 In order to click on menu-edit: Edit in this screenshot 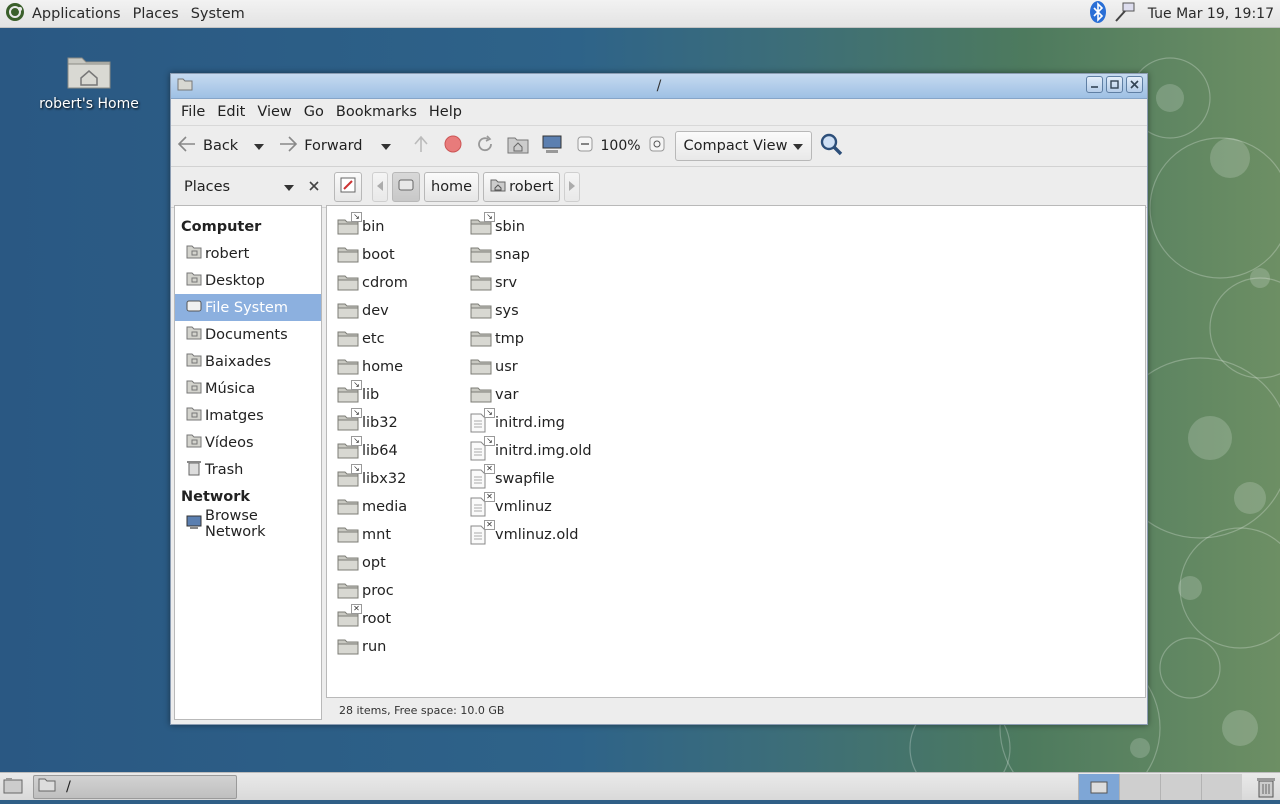, I will do `click(231, 112)`.